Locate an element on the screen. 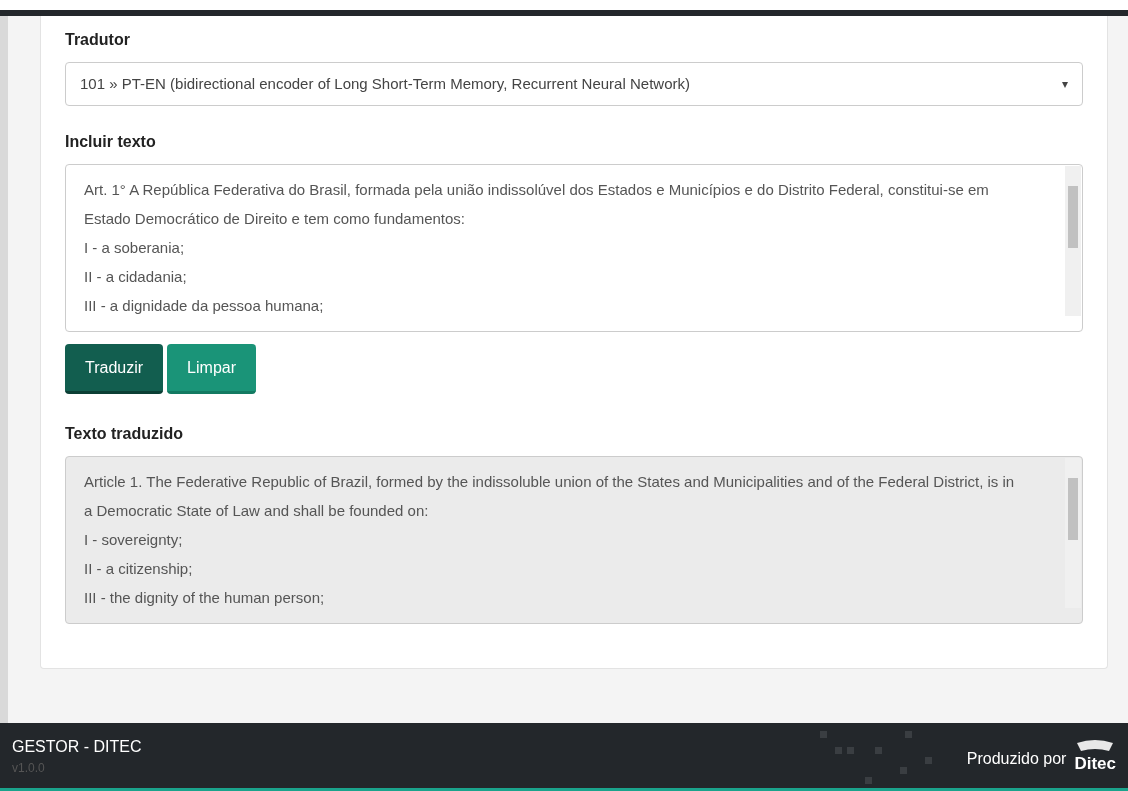 This screenshot has height=791, width=1128. app-title: GESTOR - DITEC is located at coordinates (77, 746).